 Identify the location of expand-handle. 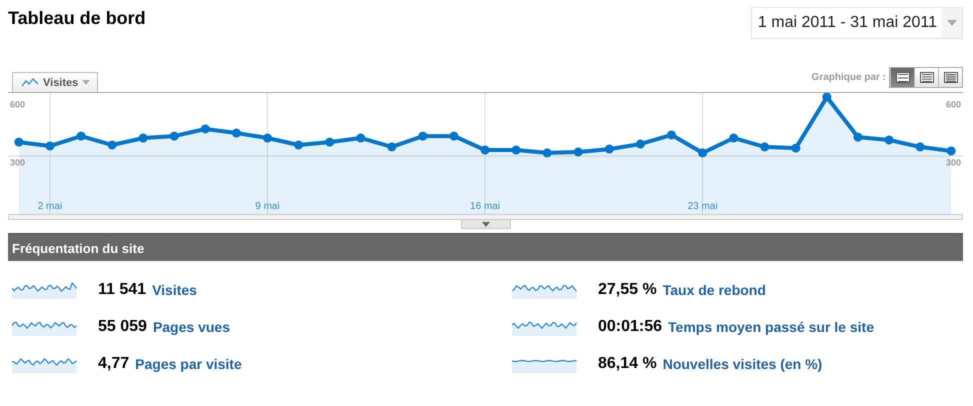
(485, 224).